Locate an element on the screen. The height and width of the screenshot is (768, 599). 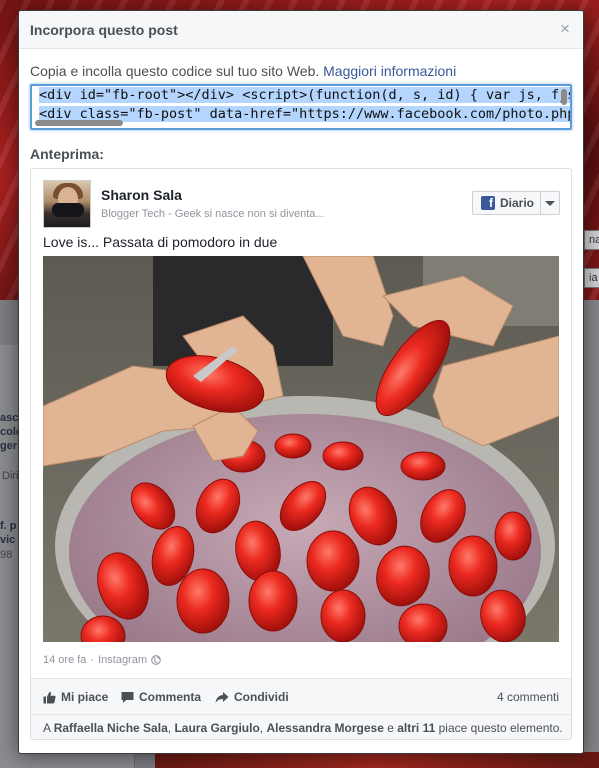
post-meta: 14 ore fa · Instagram is located at coordinates (102, 660).